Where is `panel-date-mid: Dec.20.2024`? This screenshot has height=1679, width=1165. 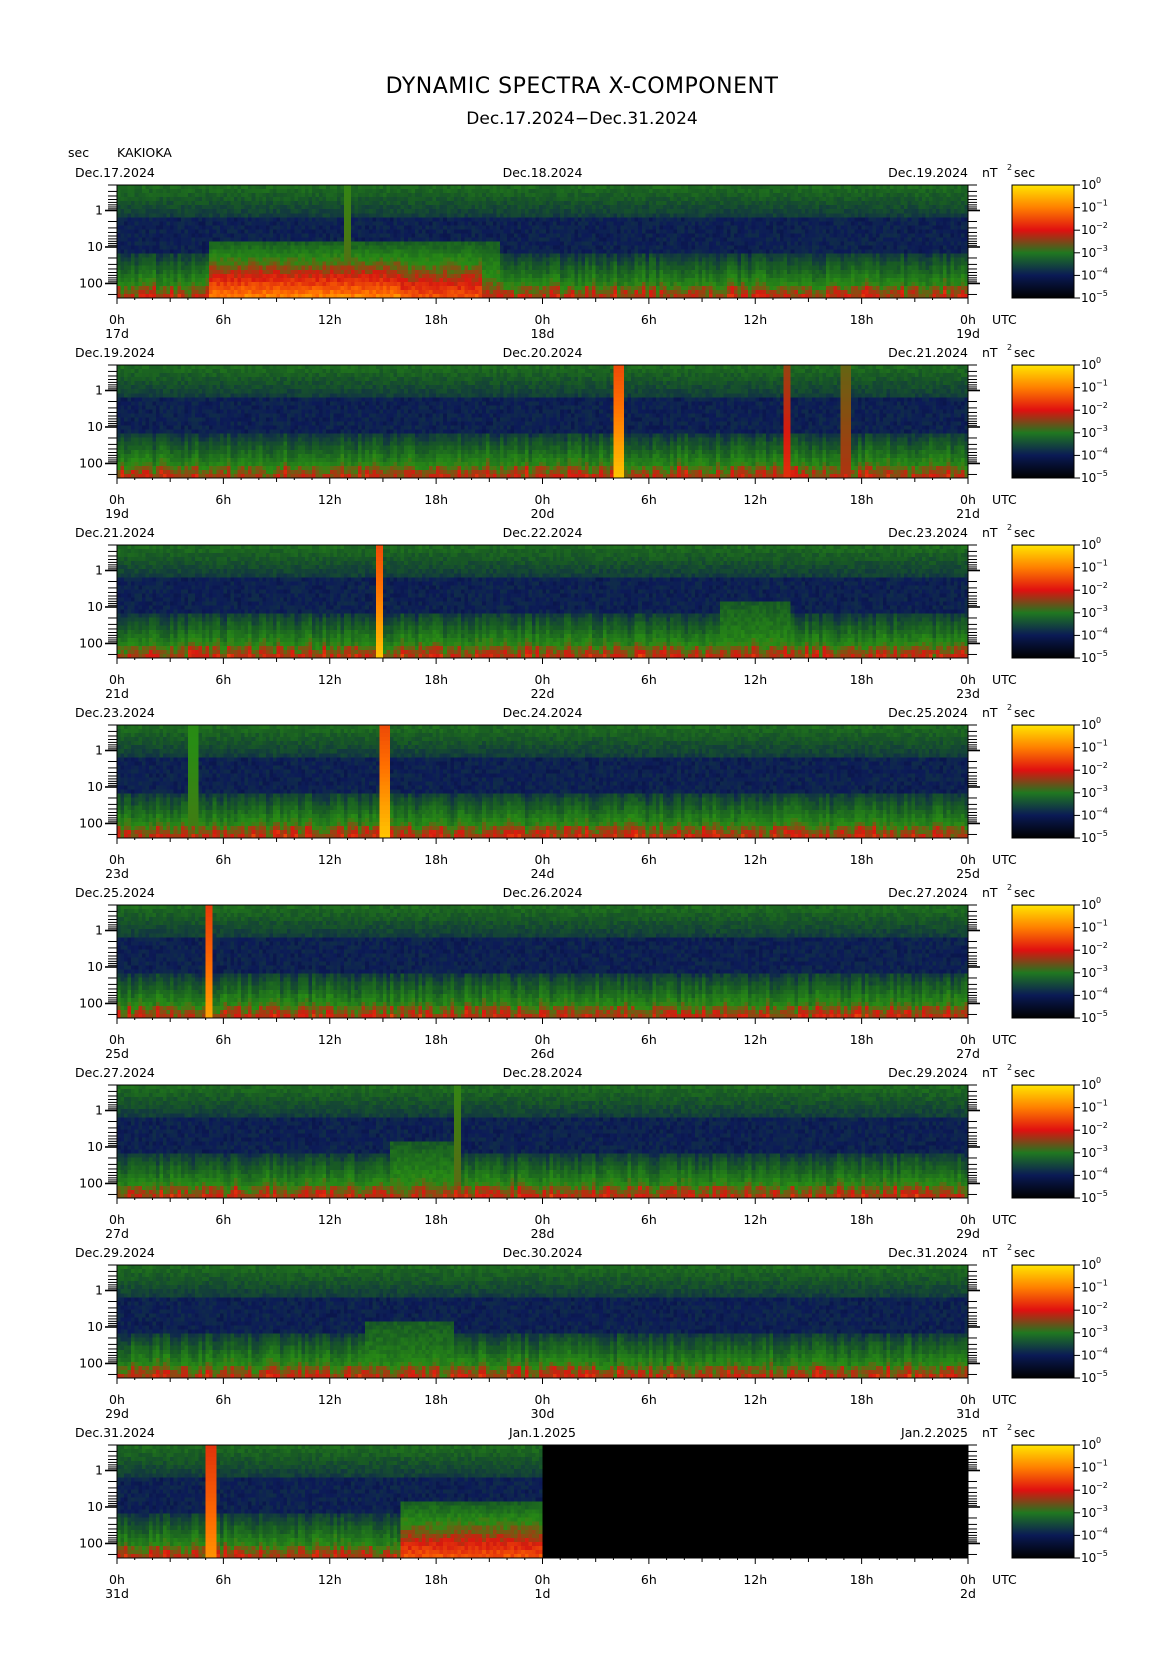
panel-date-mid: Dec.20.2024 is located at coordinates (543, 352).